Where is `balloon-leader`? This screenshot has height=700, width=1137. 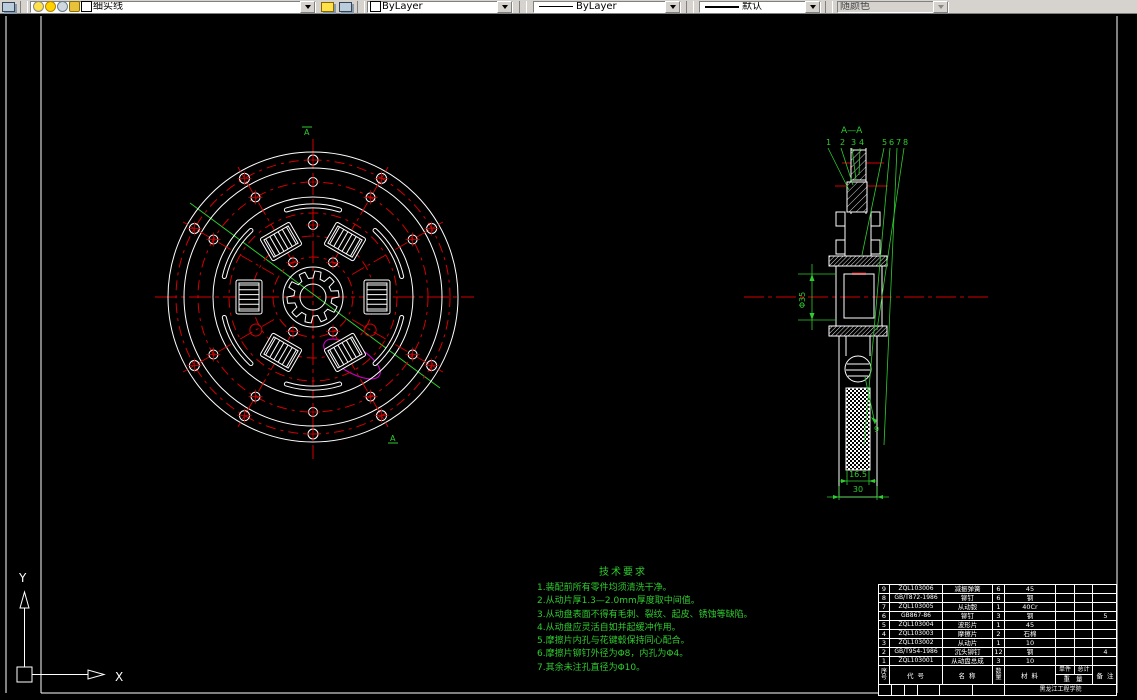
balloon-leader is located at coordinates (838, 169).